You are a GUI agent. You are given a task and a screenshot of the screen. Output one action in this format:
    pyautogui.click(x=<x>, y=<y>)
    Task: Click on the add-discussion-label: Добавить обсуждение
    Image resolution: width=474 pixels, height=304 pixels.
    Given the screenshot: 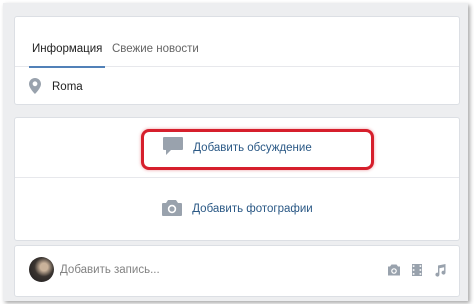 What is the action you would take?
    pyautogui.click(x=252, y=147)
    